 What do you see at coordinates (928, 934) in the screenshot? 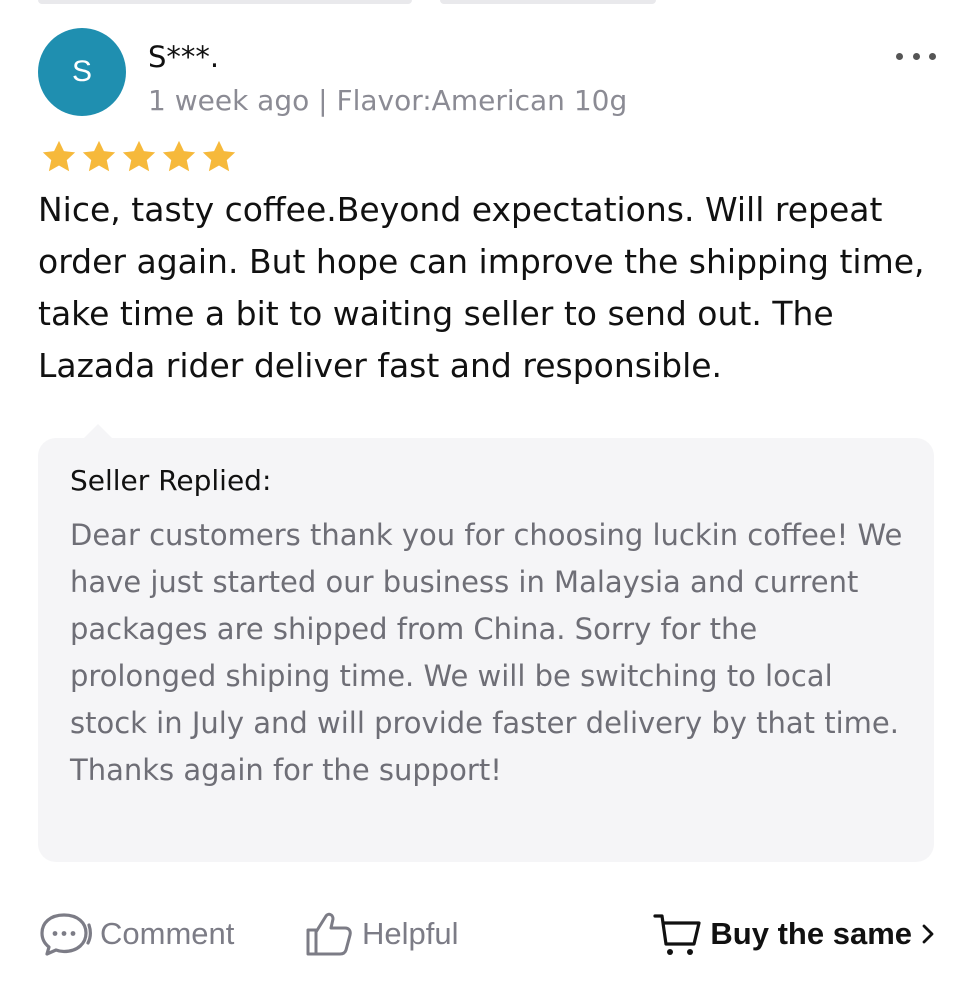
I see `chevron-right-icon` at bounding box center [928, 934].